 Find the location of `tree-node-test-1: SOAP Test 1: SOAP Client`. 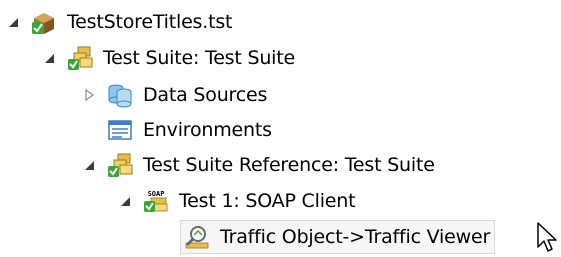

tree-node-test-1: SOAP Test 1: SOAP Client is located at coordinates (237, 201).